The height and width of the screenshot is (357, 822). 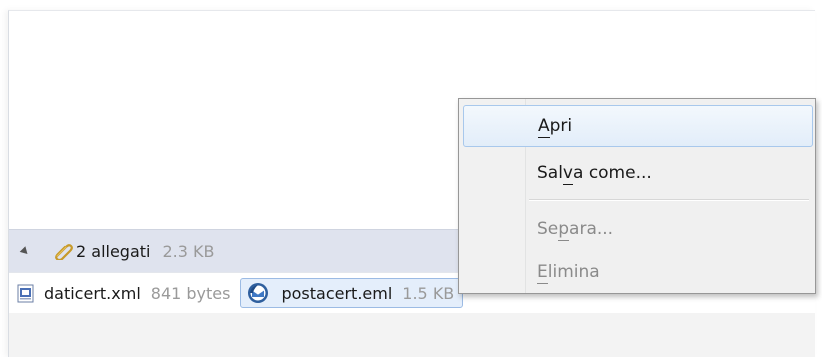 What do you see at coordinates (113, 251) in the screenshot?
I see `attachment-count: 2 allegati` at bounding box center [113, 251].